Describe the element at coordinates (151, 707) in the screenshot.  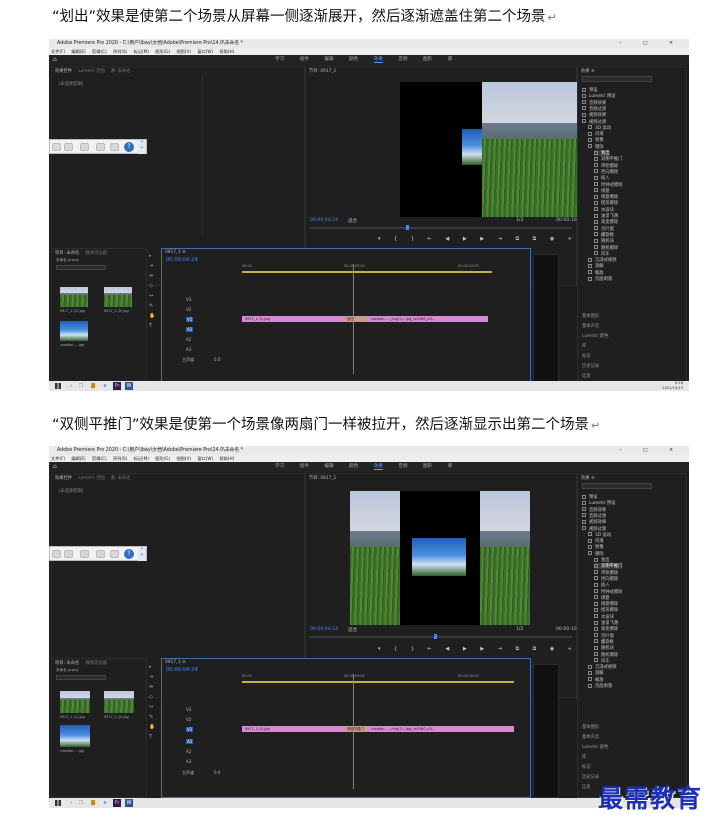
I see `slip-tool-icon: ↔` at that location.